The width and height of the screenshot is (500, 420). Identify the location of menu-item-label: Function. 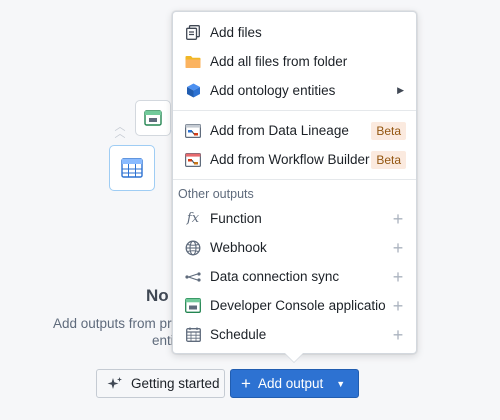
(236, 218).